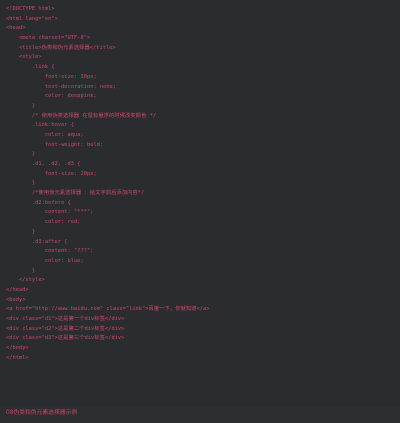 The width and height of the screenshot is (400, 423). What do you see at coordinates (61, 86) in the screenshot?
I see `code-line: text-decoration: none;` at bounding box center [61, 86].